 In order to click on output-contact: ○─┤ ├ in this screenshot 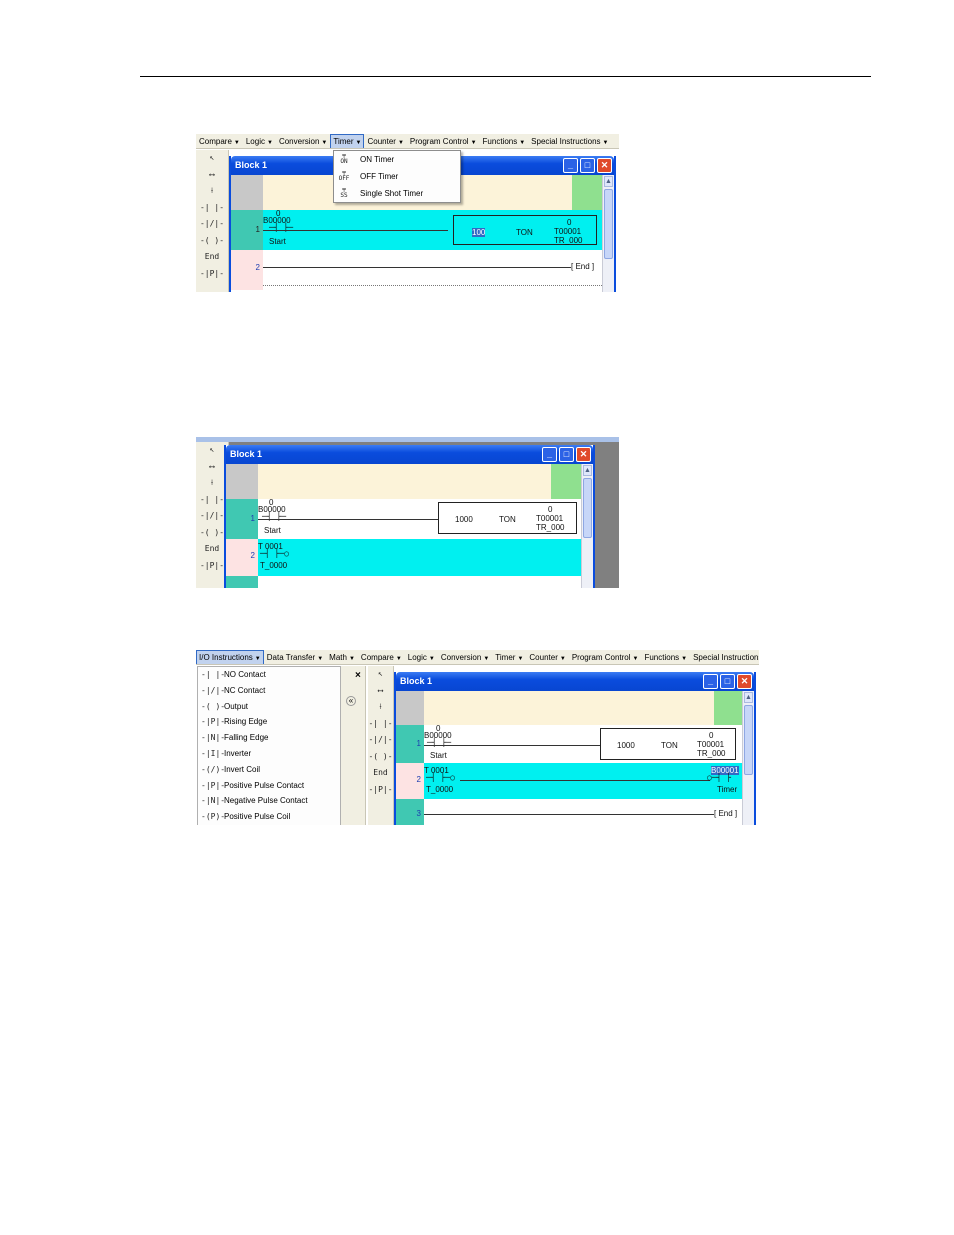, I will do `click(719, 777)`.